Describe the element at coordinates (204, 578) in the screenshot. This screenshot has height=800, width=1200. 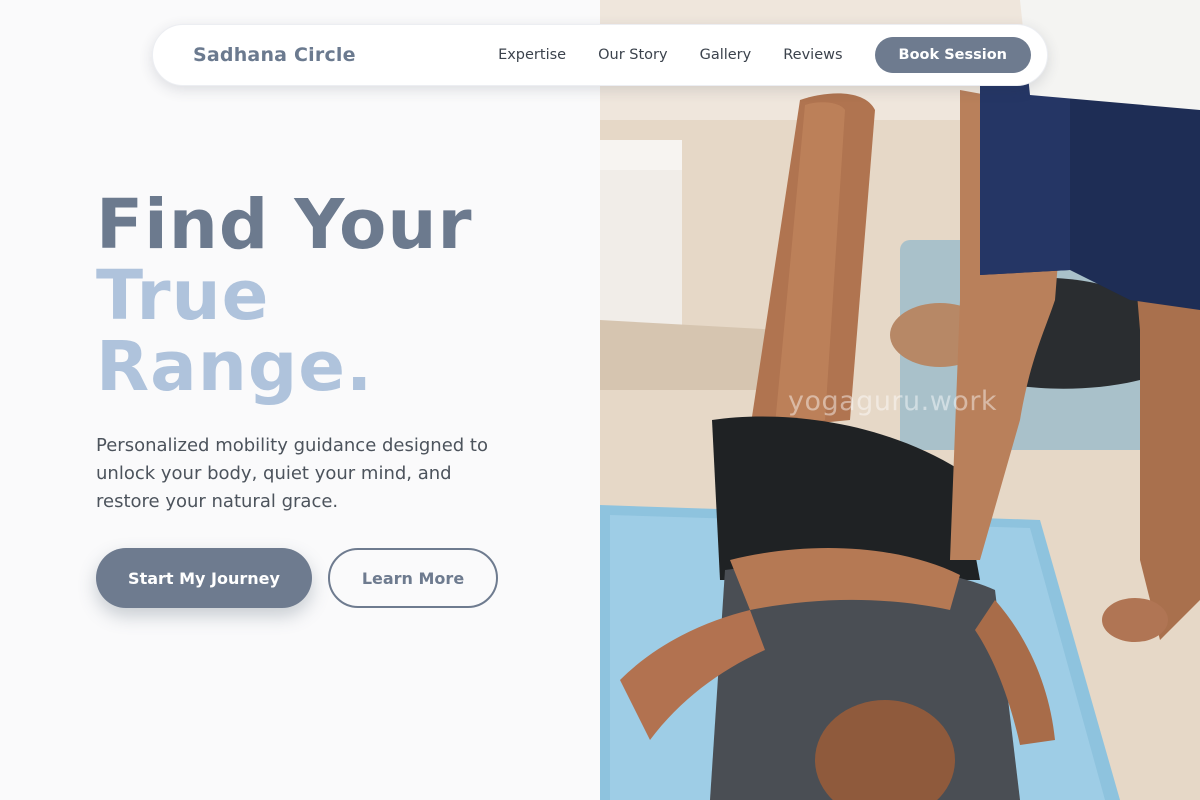
I see `start-journey-button: Start My Journey` at that location.